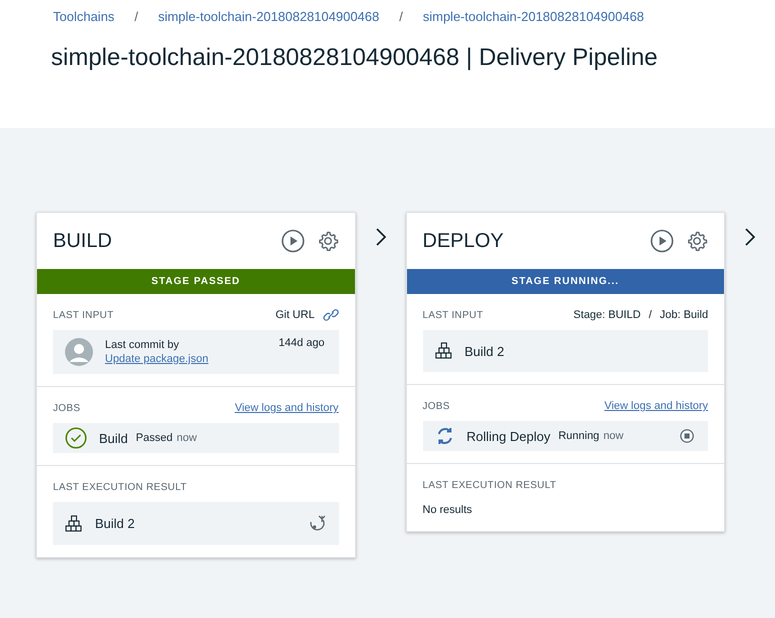 The height and width of the screenshot is (618, 775). What do you see at coordinates (196, 281) in the screenshot?
I see `stage-status-bar: STAGE PASSED` at bounding box center [196, 281].